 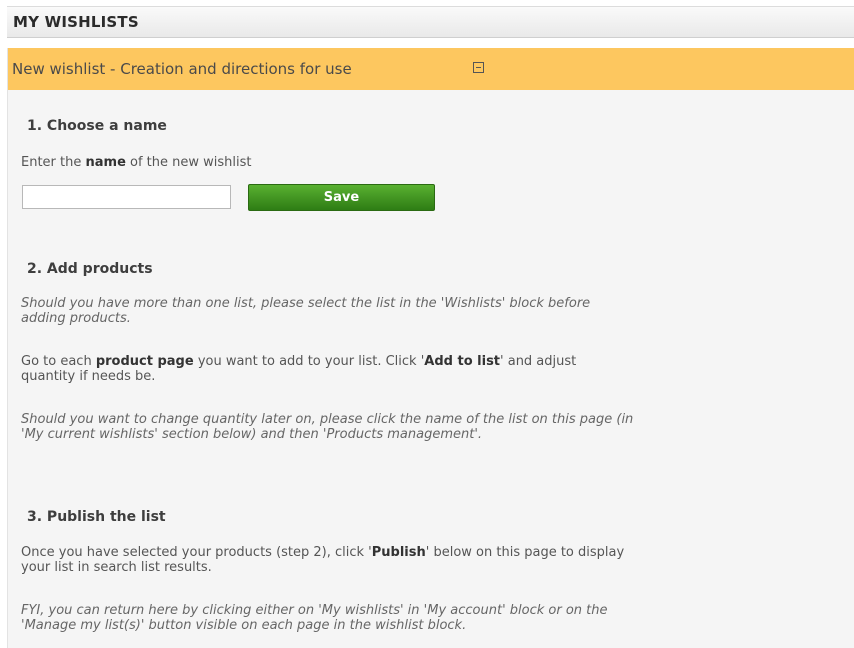 I want to click on step1-heading: 1. Choose a name, so click(x=97, y=126).